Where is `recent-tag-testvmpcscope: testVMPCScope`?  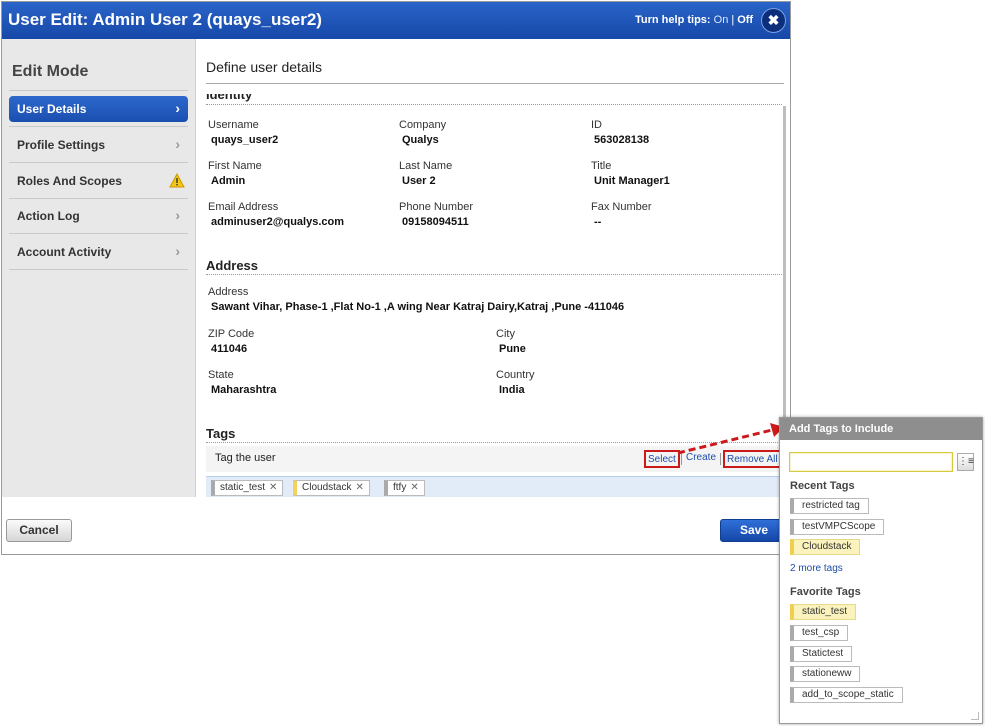
recent-tag-testvmpcscope: testVMPCScope is located at coordinates (837, 527).